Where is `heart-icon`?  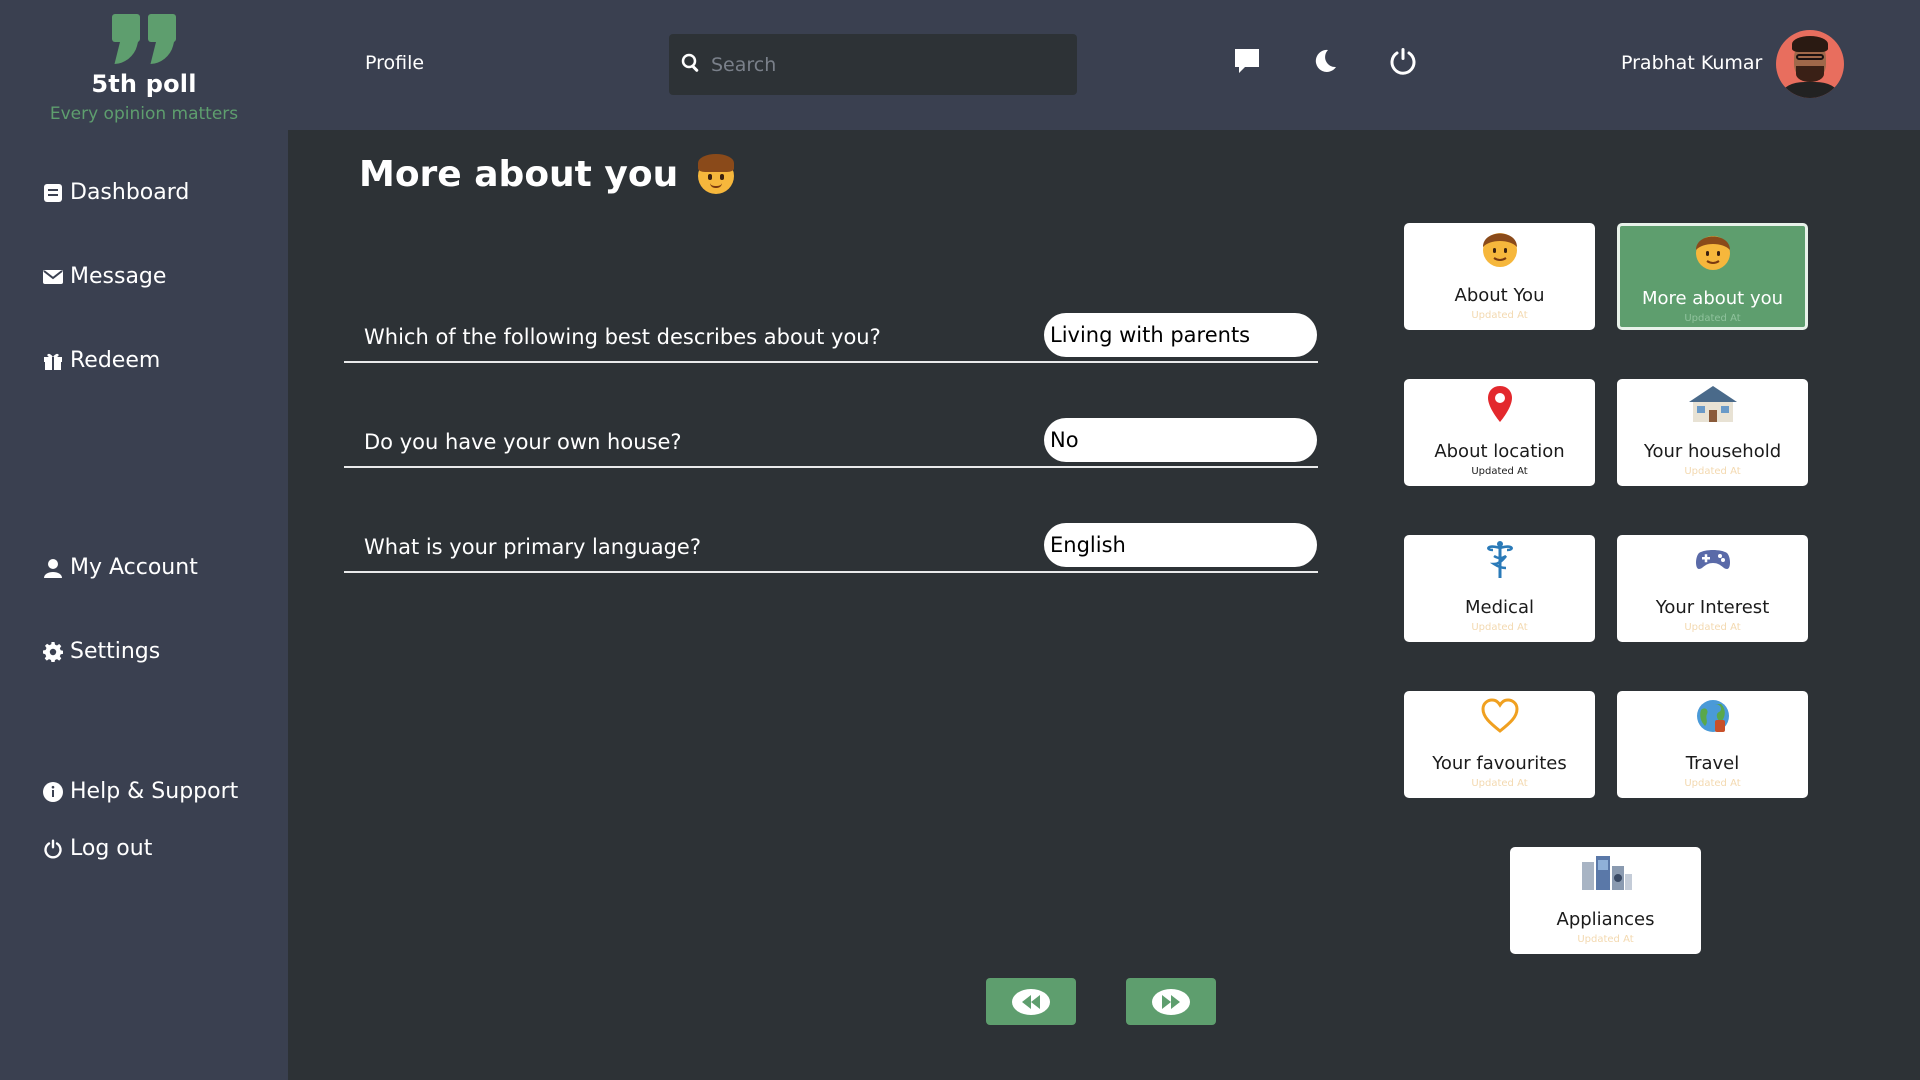
heart-icon is located at coordinates (1499, 716).